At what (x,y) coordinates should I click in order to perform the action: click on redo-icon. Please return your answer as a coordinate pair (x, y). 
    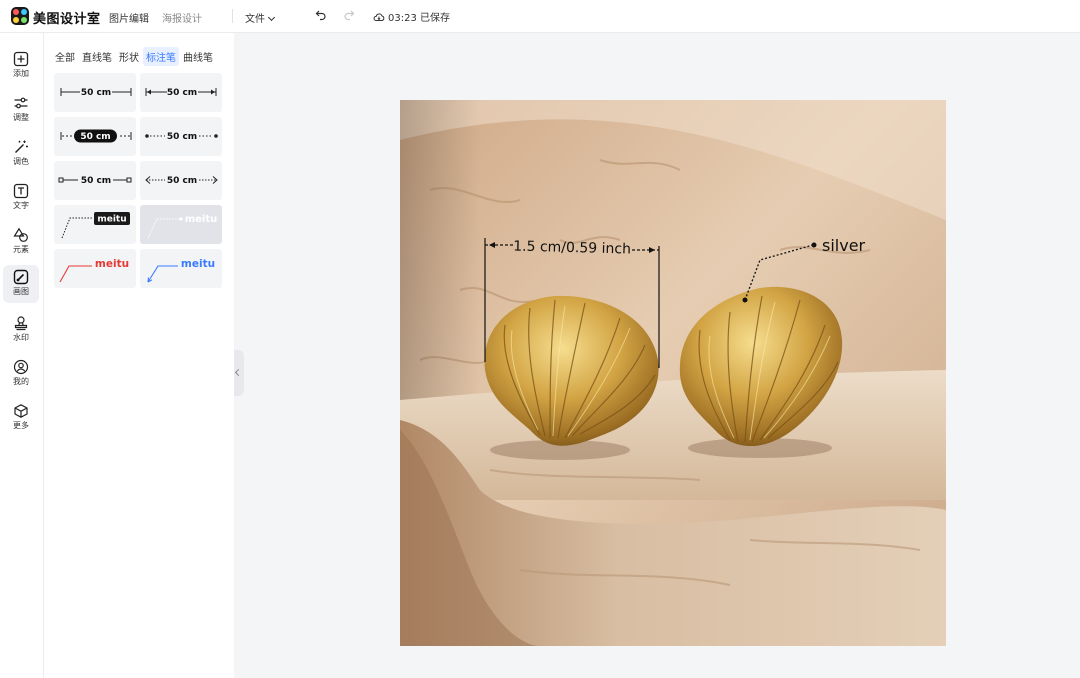
    Looking at the image, I should click on (349, 15).